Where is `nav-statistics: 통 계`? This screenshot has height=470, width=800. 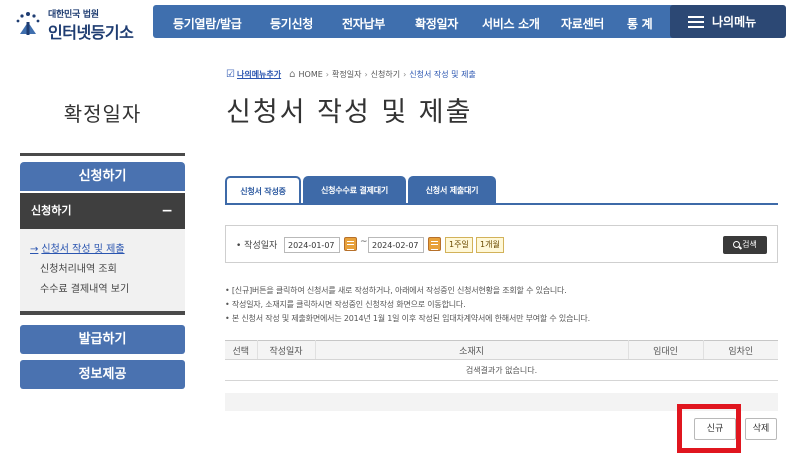 nav-statistics: 통 계 is located at coordinates (640, 23).